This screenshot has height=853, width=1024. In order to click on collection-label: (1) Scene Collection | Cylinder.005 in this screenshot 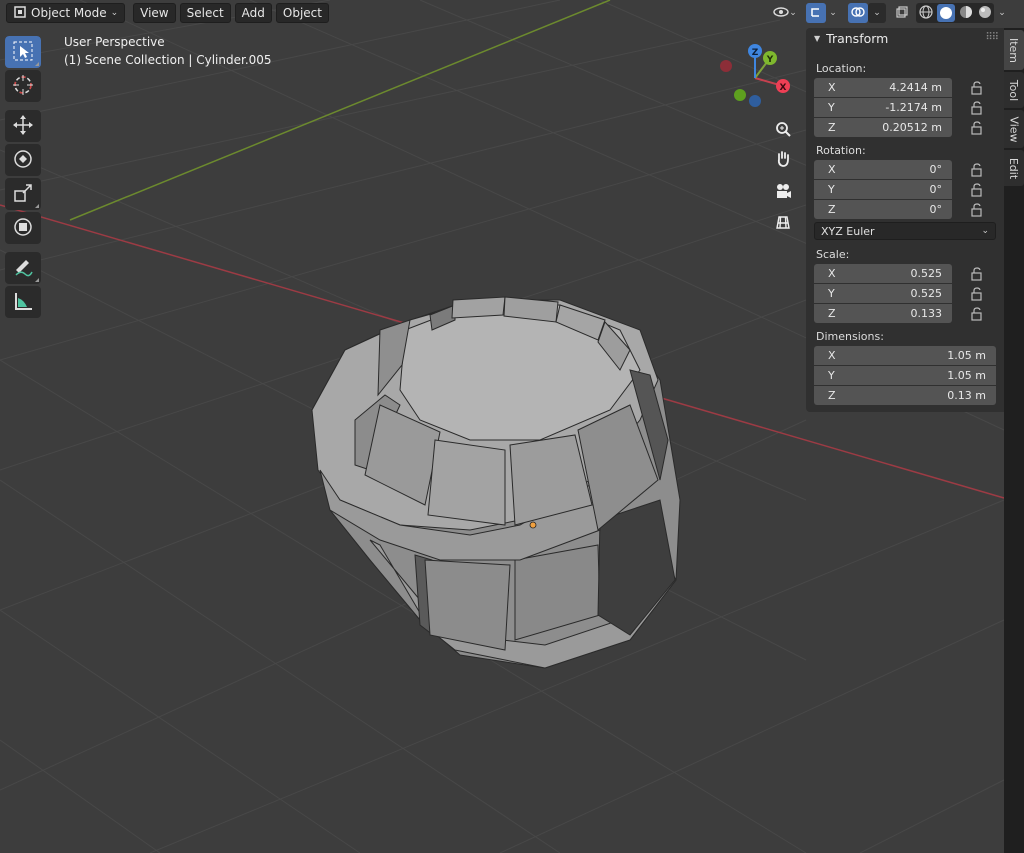, I will do `click(168, 60)`.